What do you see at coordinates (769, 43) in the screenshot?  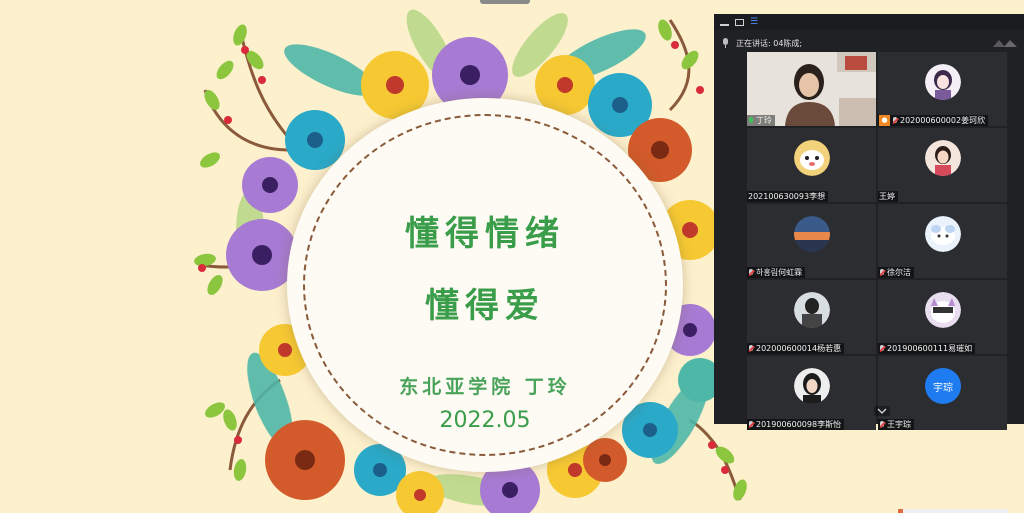 I see `speaking-label: 正在讲话: 04陈成;` at bounding box center [769, 43].